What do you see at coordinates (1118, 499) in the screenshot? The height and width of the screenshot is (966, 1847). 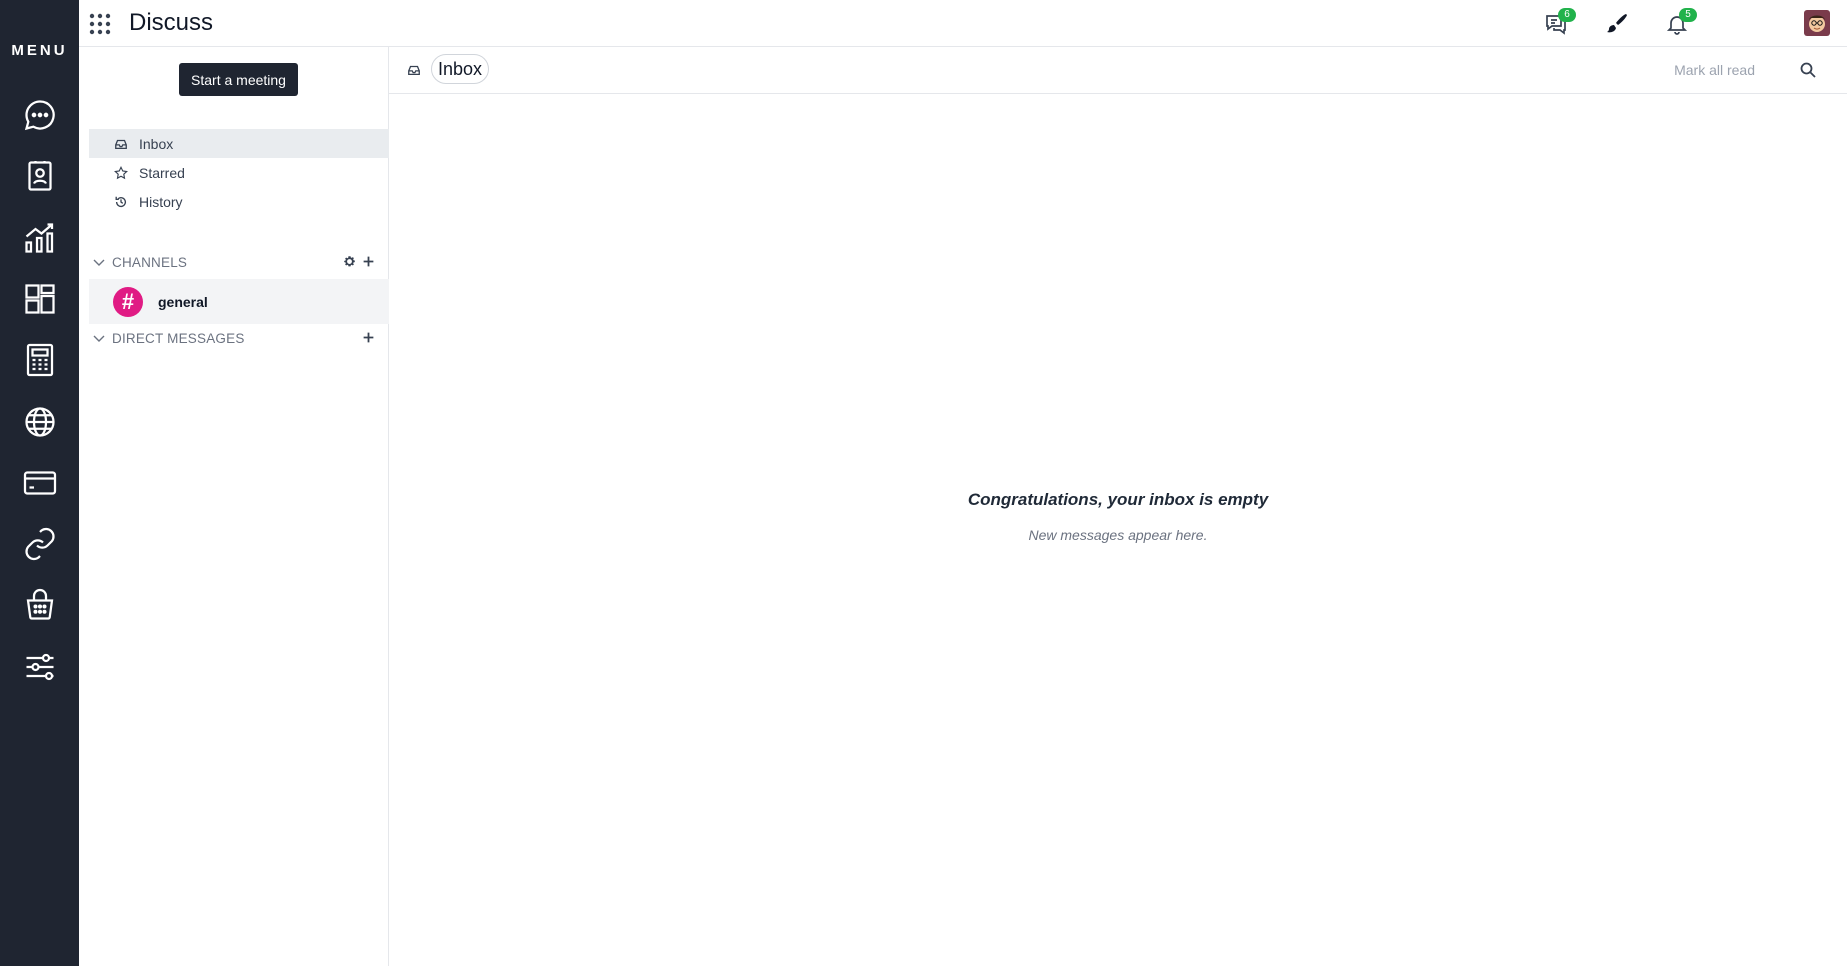 I see `empty-inbox-title: Congratulations, your inbox is empty` at bounding box center [1118, 499].